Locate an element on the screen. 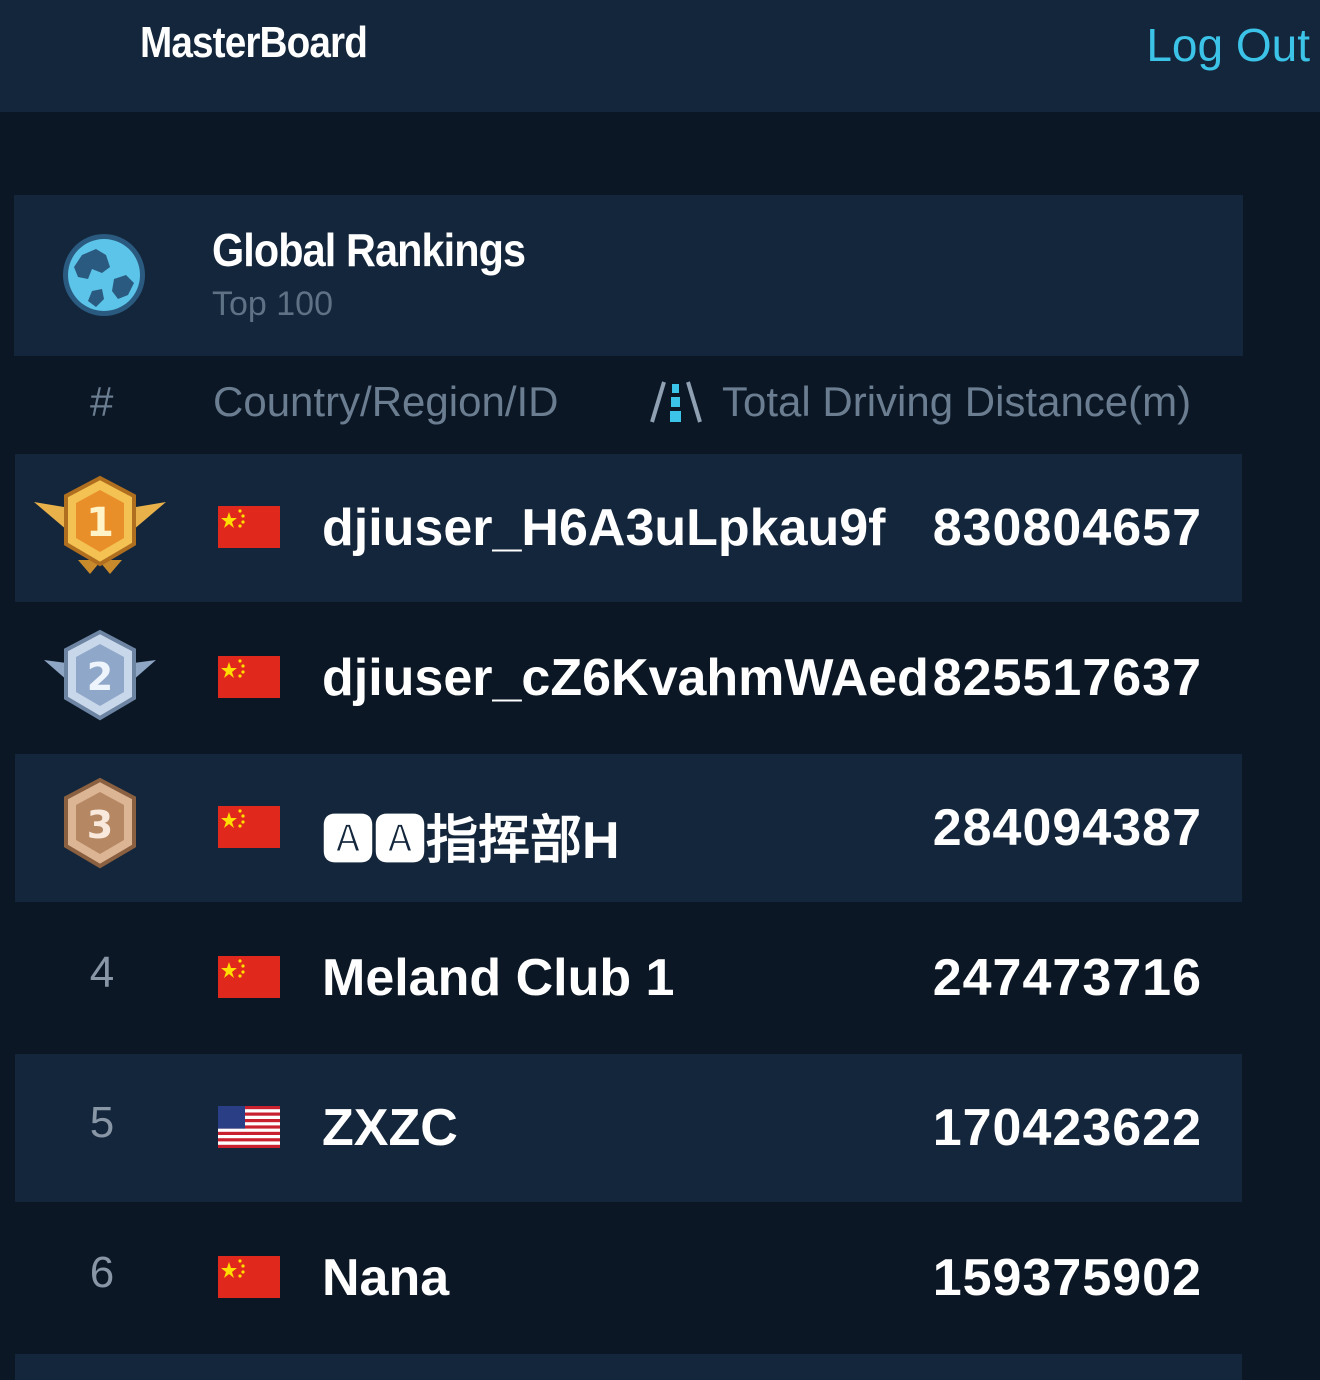 This screenshot has width=1320, height=1380. svg-text: 2 is located at coordinates (100, 677).